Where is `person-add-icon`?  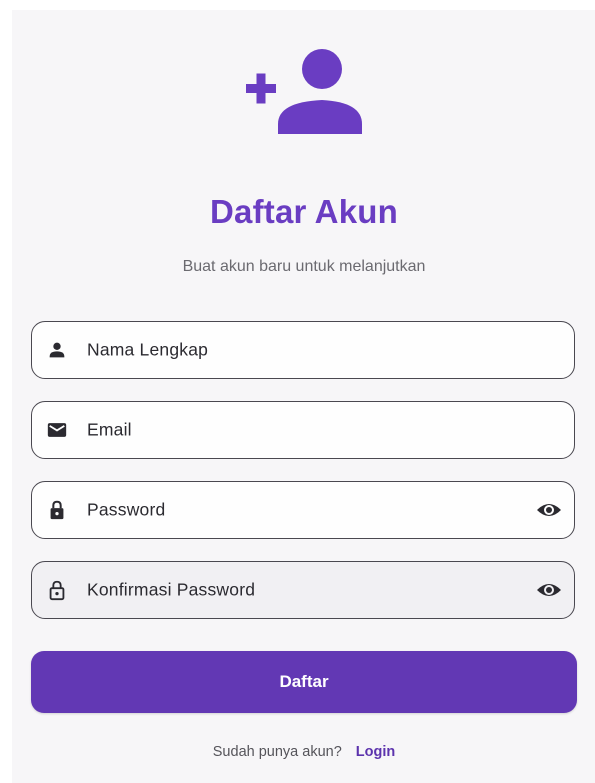
person-add-icon is located at coordinates (304, 91).